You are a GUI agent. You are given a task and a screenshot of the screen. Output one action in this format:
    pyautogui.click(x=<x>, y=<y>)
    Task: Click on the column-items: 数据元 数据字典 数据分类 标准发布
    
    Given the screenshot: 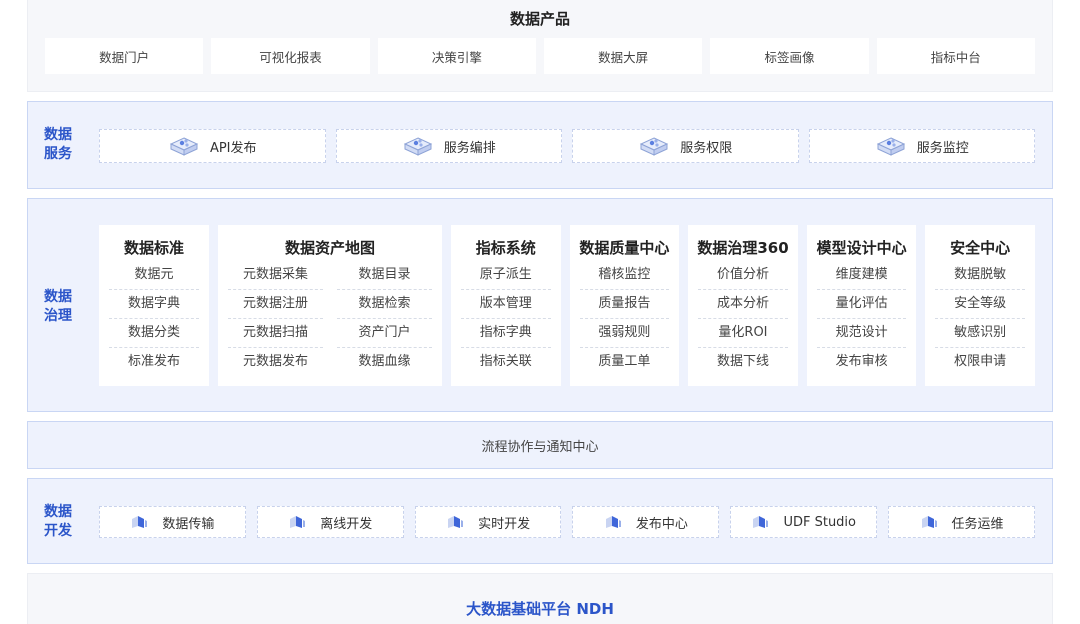 What is the action you would take?
    pyautogui.click(x=154, y=319)
    